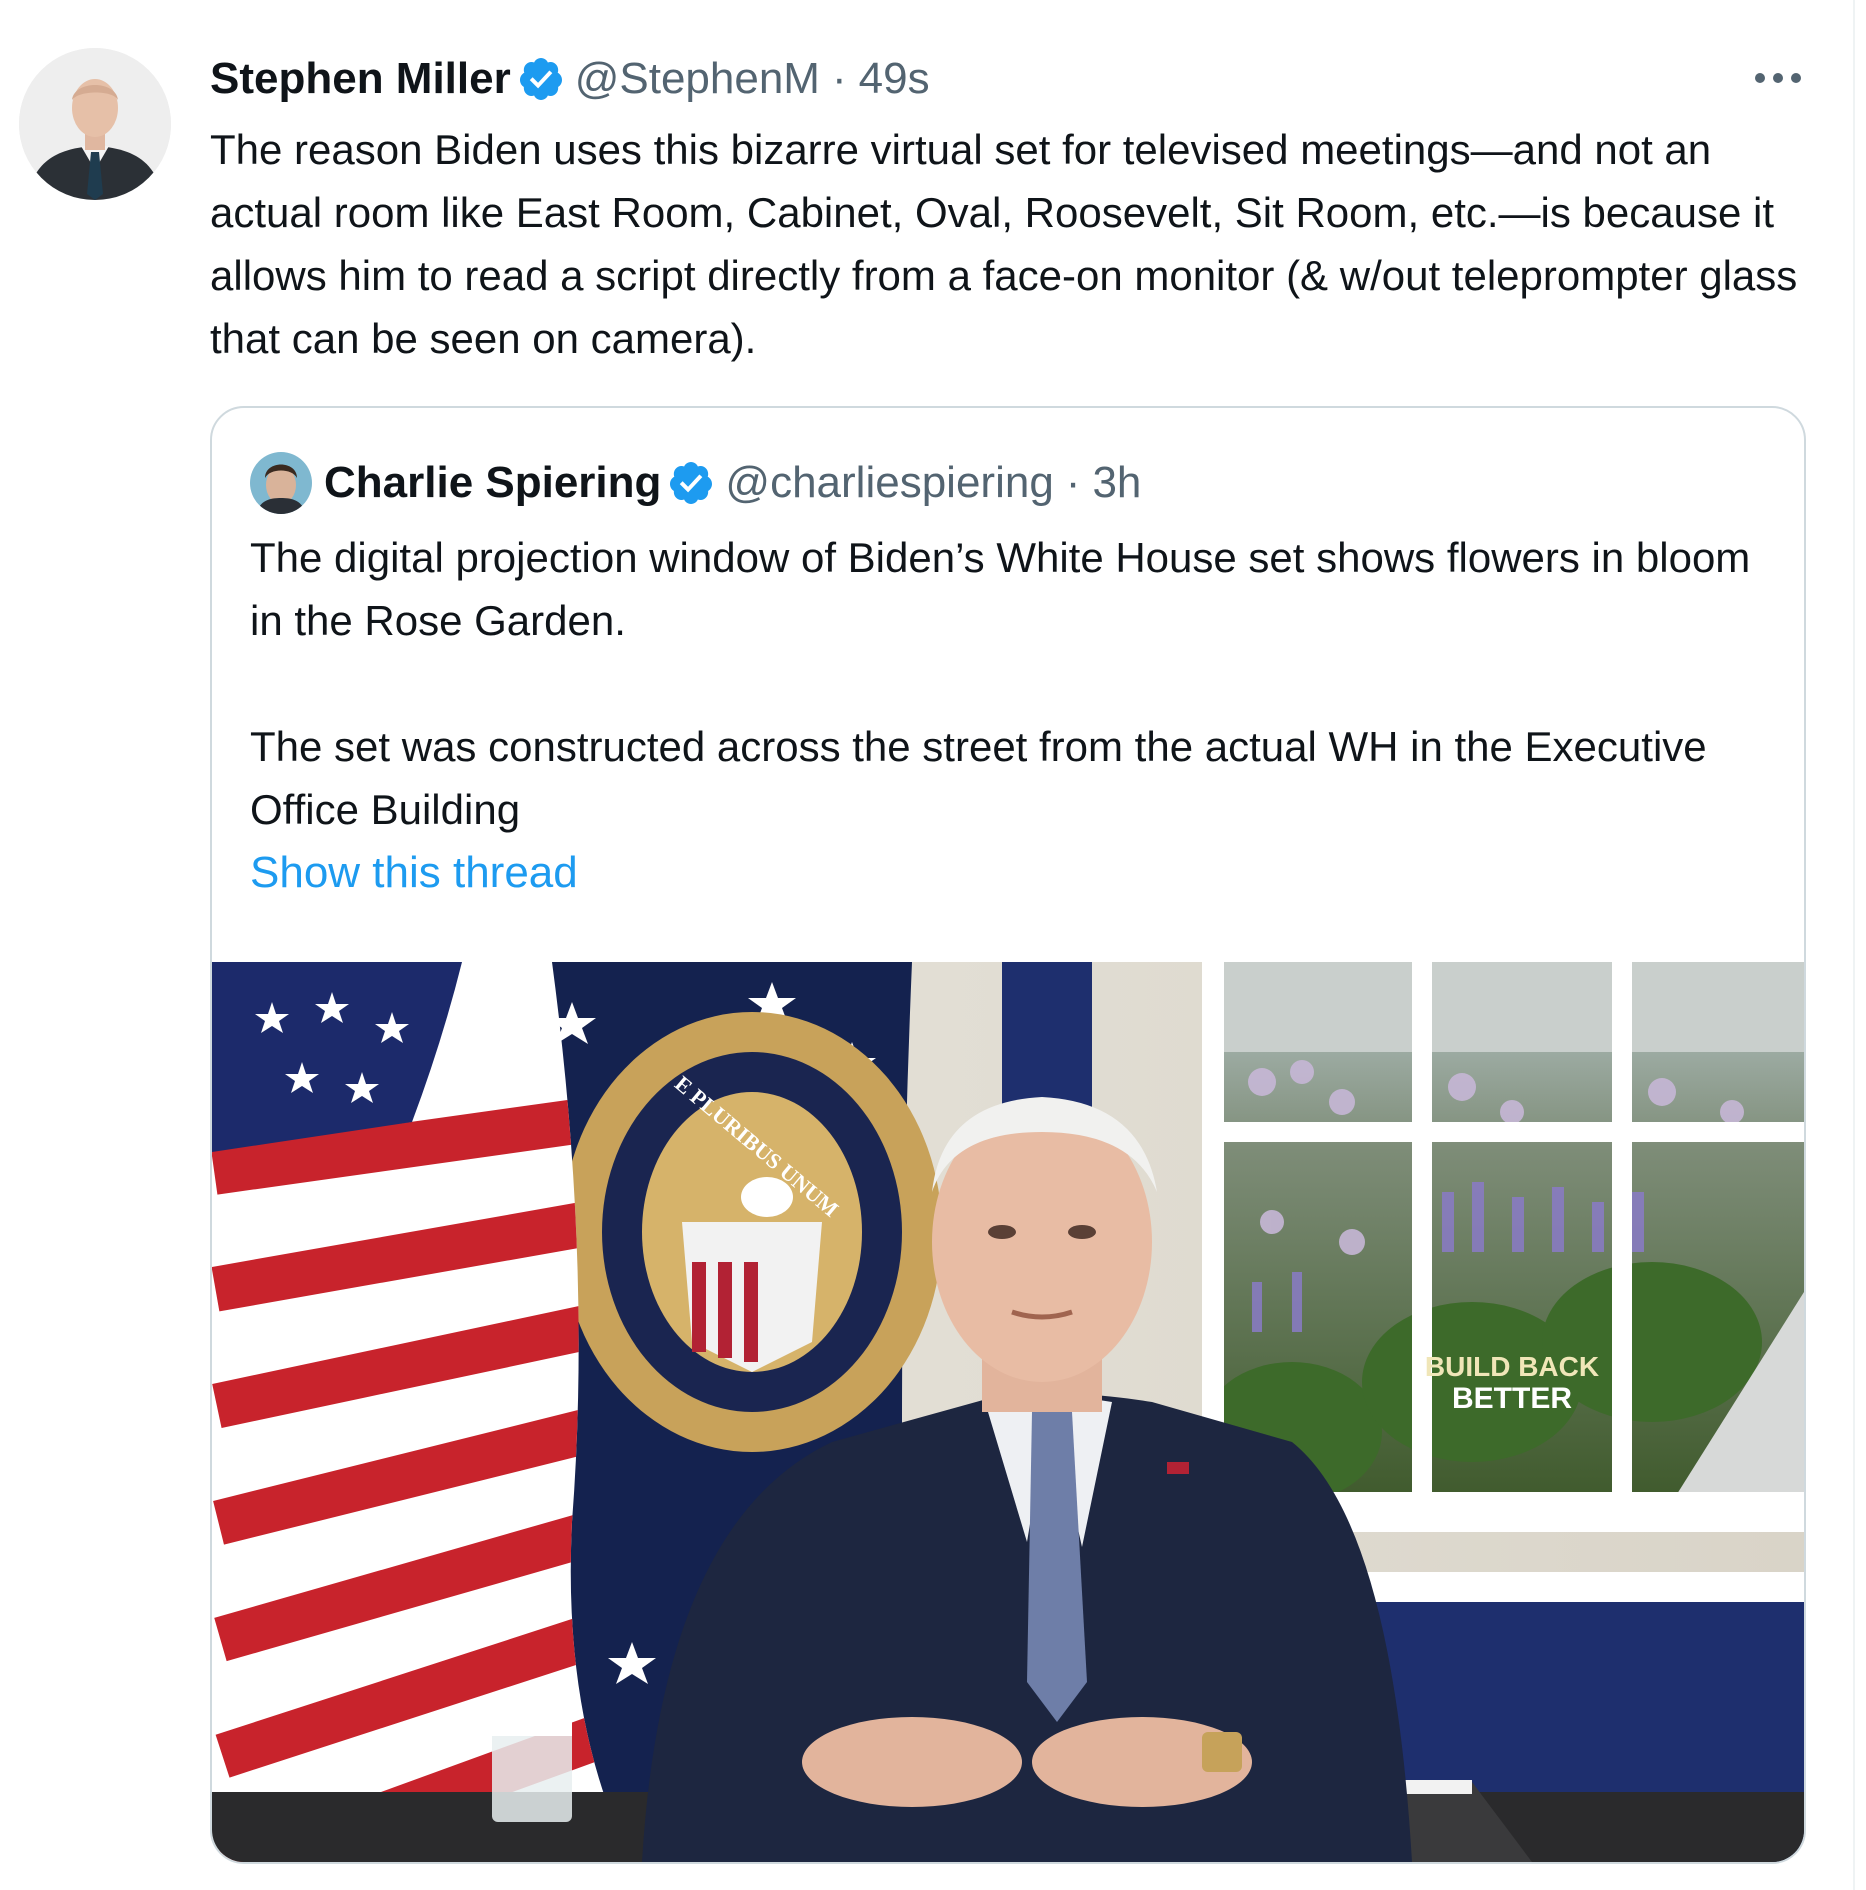 The image size is (1866, 1890). I want to click on quoted-tweet-timestamp: 3h, so click(1116, 483).